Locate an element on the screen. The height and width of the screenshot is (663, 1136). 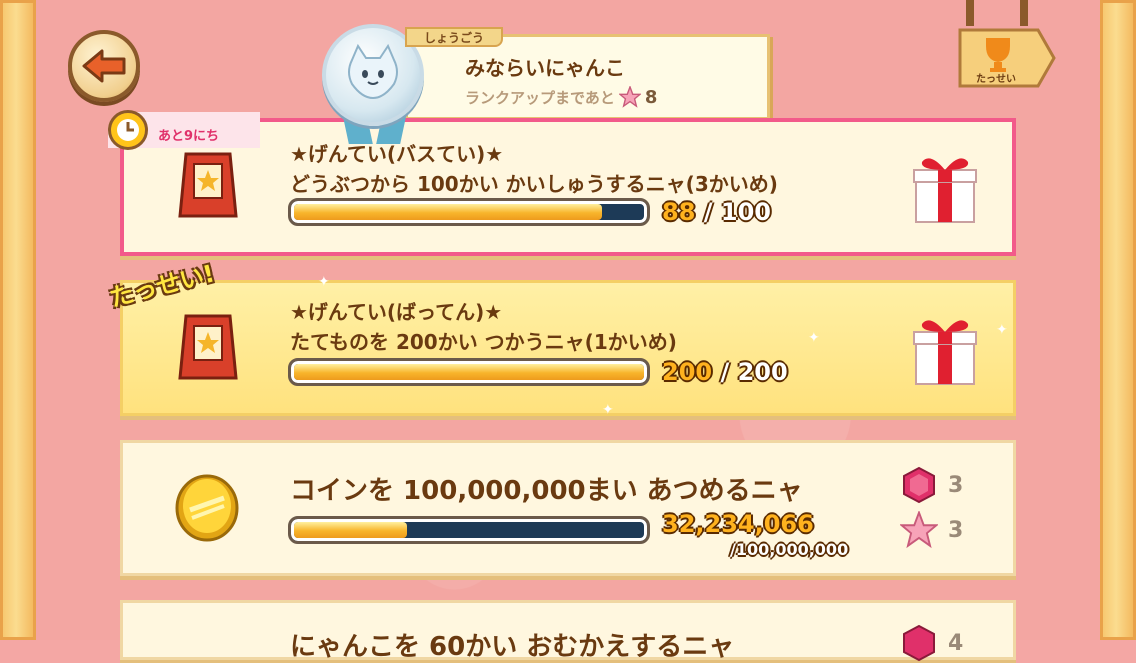
reward-gem: 3 is located at coordinates (931, 485).